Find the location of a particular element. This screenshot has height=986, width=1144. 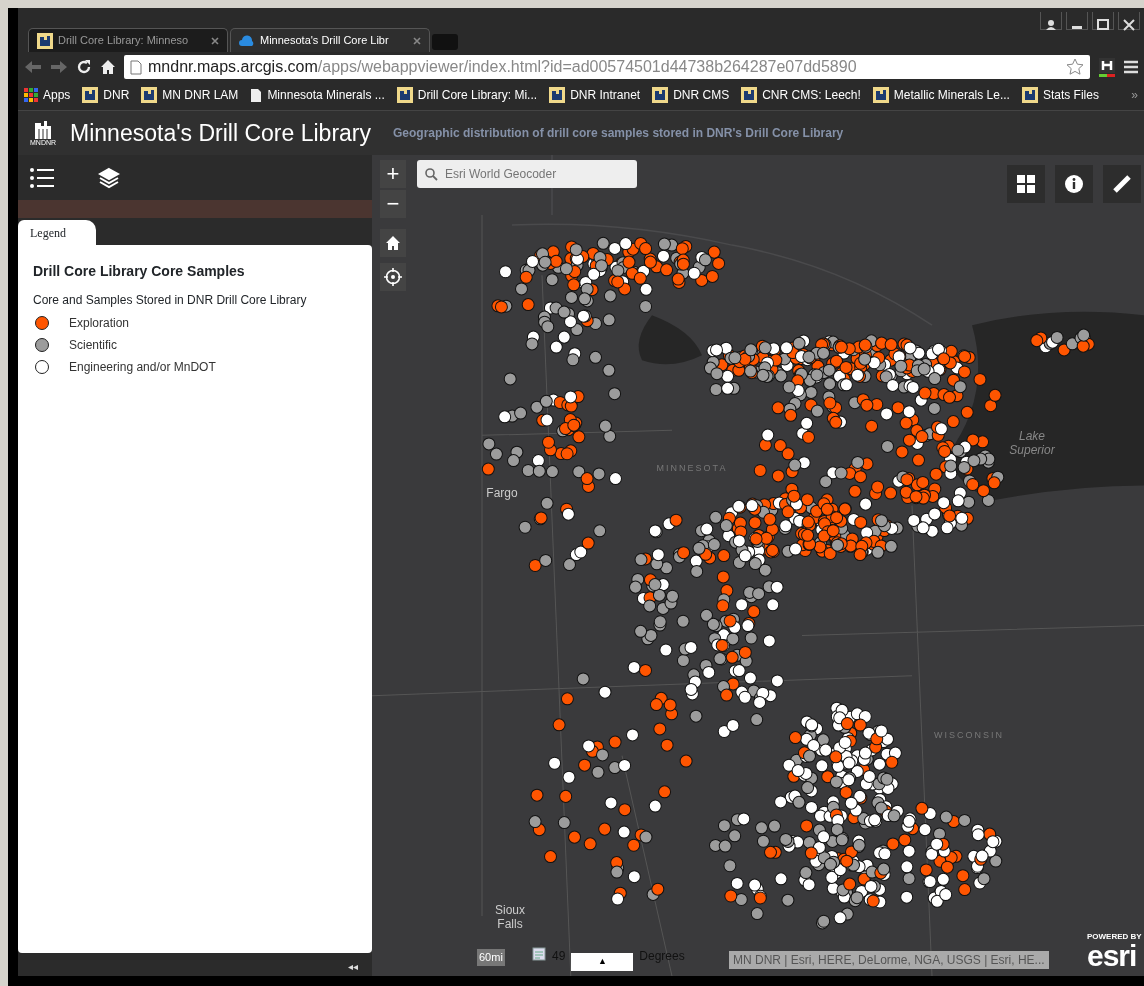

menu-icon is located at coordinates (1131, 67).